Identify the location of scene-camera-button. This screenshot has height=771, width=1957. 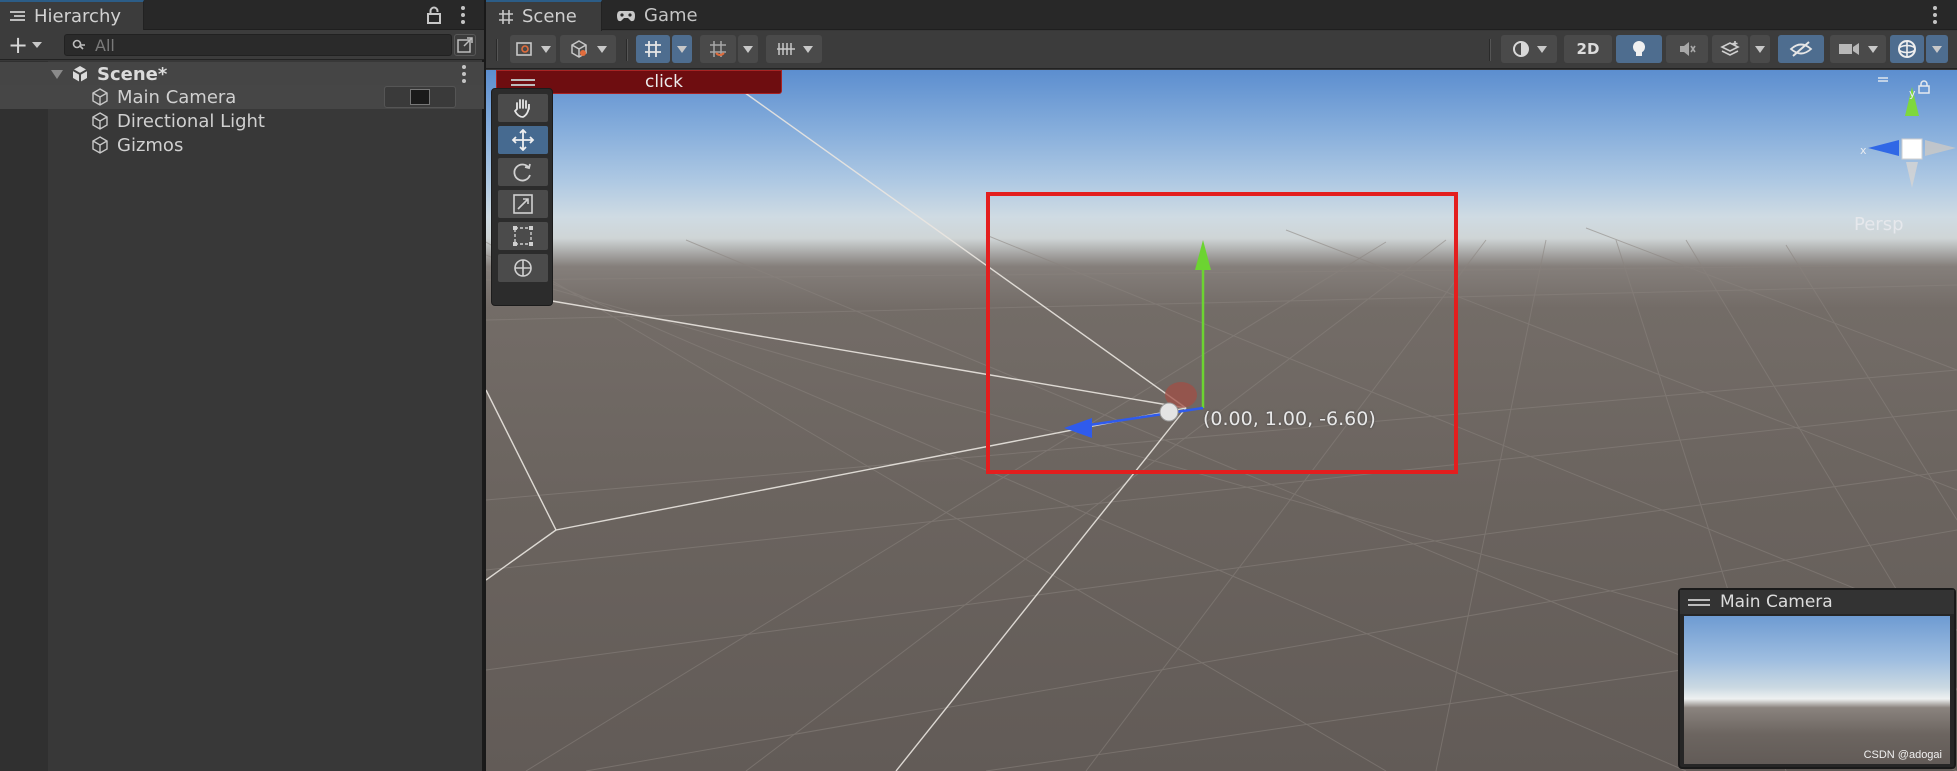
(1858, 49).